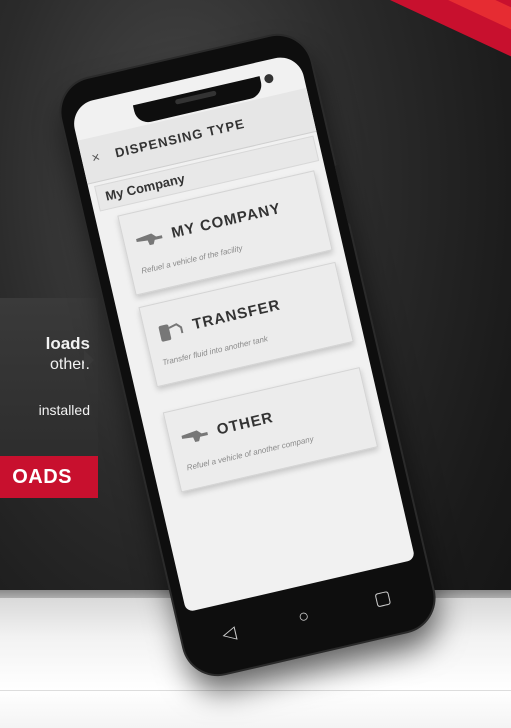  I want to click on promo-line-3: installed, so click(64, 410).